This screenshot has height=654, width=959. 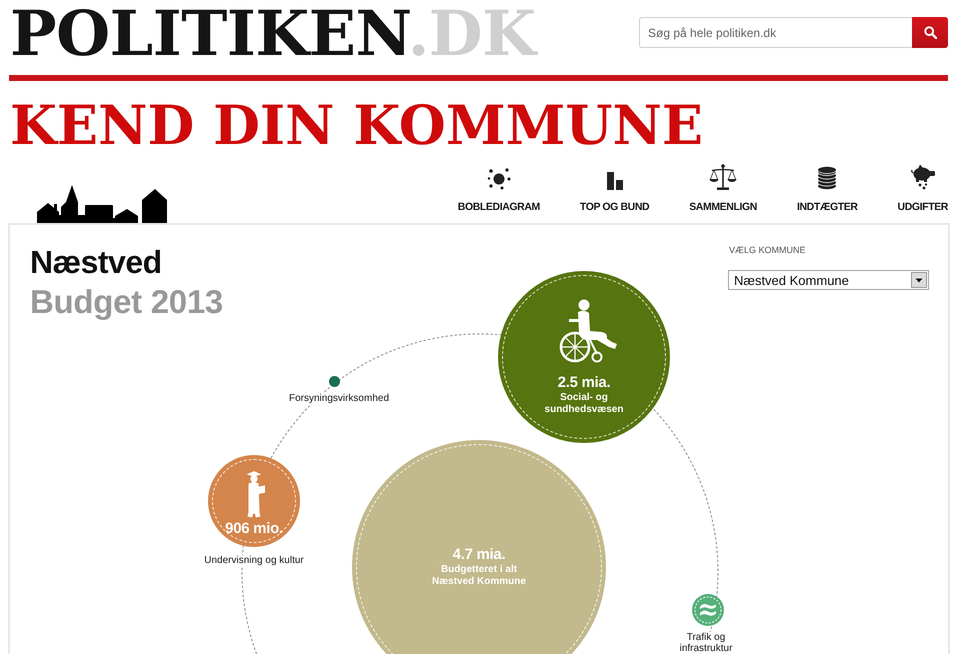 I want to click on nav-link: INDTÆGTER, so click(x=827, y=189).